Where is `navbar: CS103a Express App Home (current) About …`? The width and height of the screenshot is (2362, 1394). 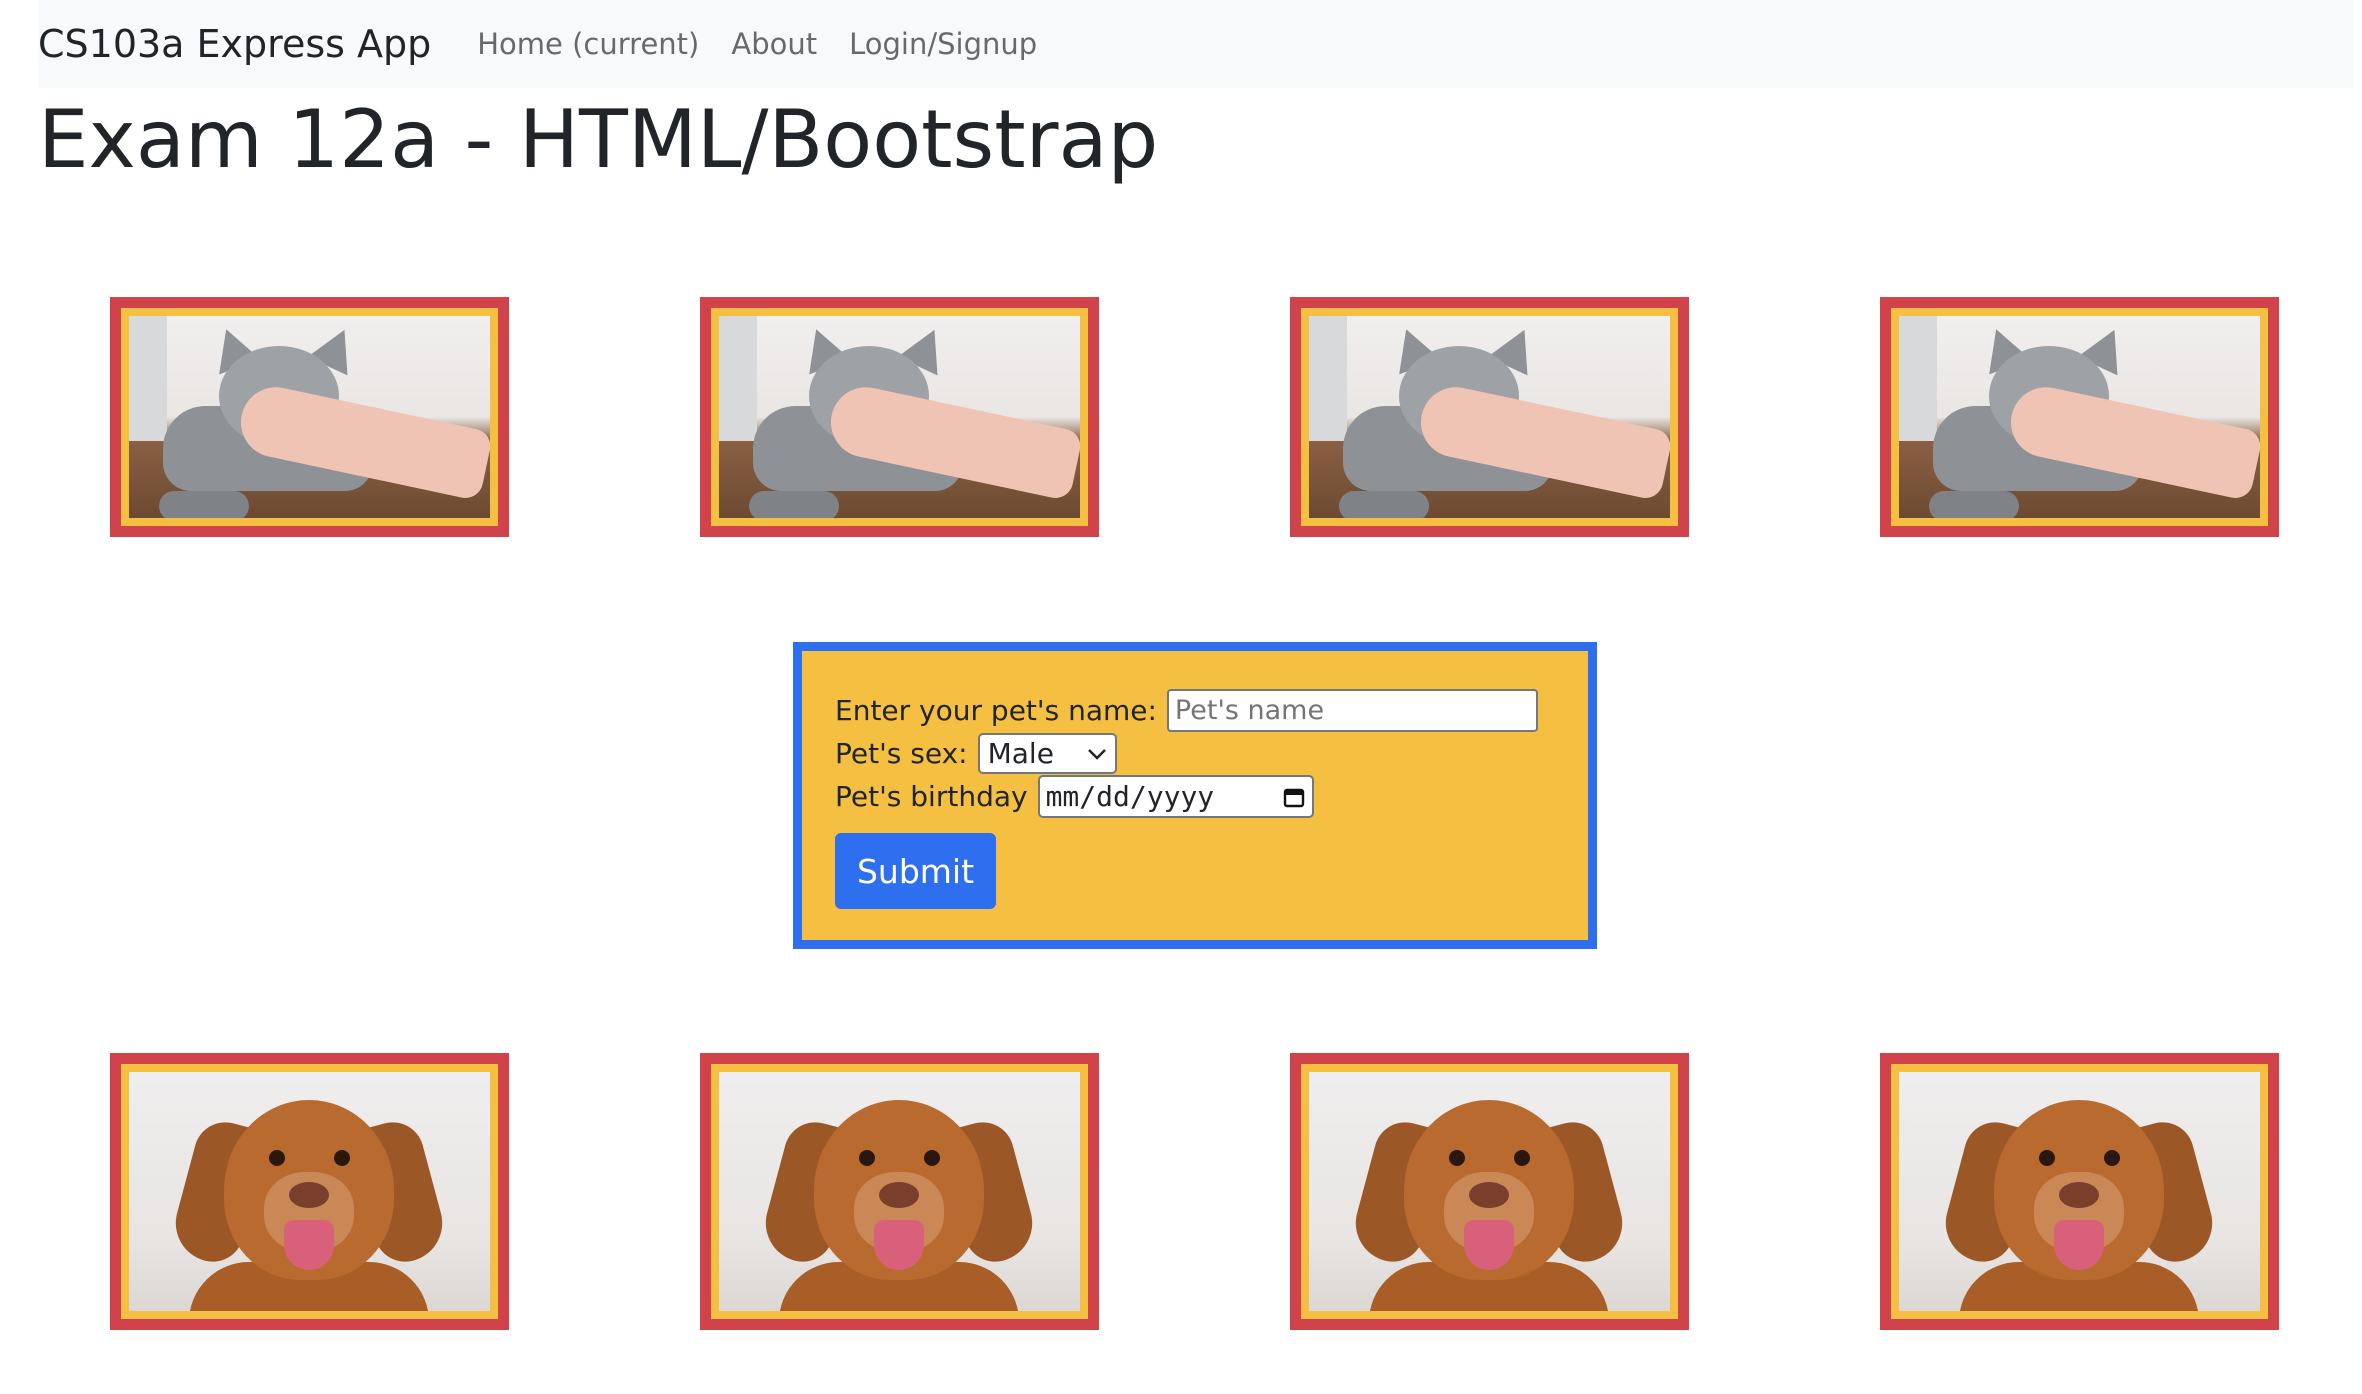
navbar: CS103a Express App Home (current) About … is located at coordinates (1196, 44).